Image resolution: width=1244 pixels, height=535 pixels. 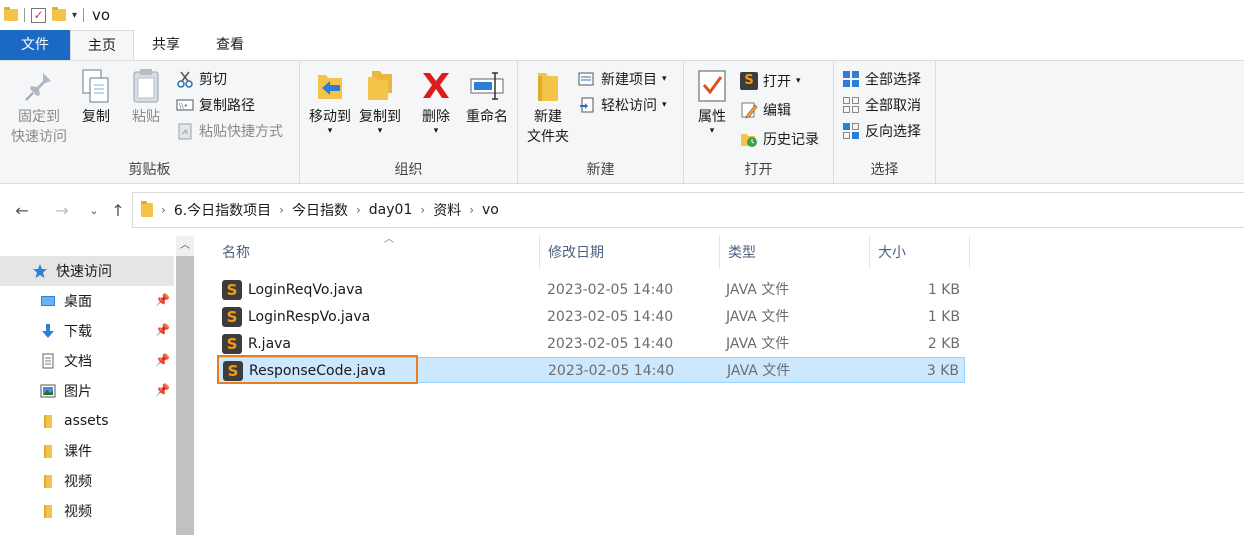 I want to click on new-folder-label-2: 文件夹, so click(x=548, y=137).